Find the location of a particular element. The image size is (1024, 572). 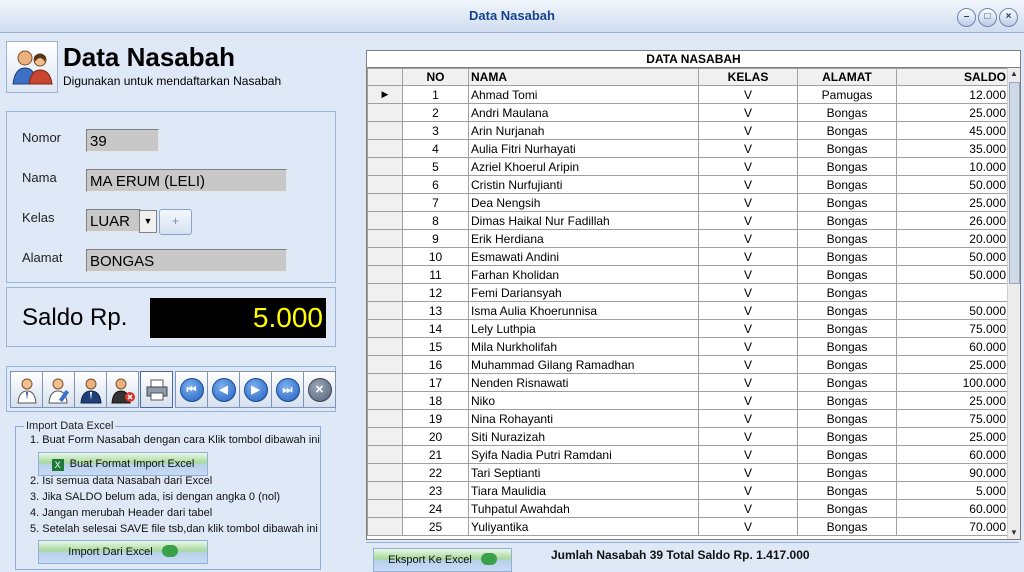

table-row: ▶ 1 Ahmad Tomi V Pamugas 12.000 is located at coordinates (688, 94).